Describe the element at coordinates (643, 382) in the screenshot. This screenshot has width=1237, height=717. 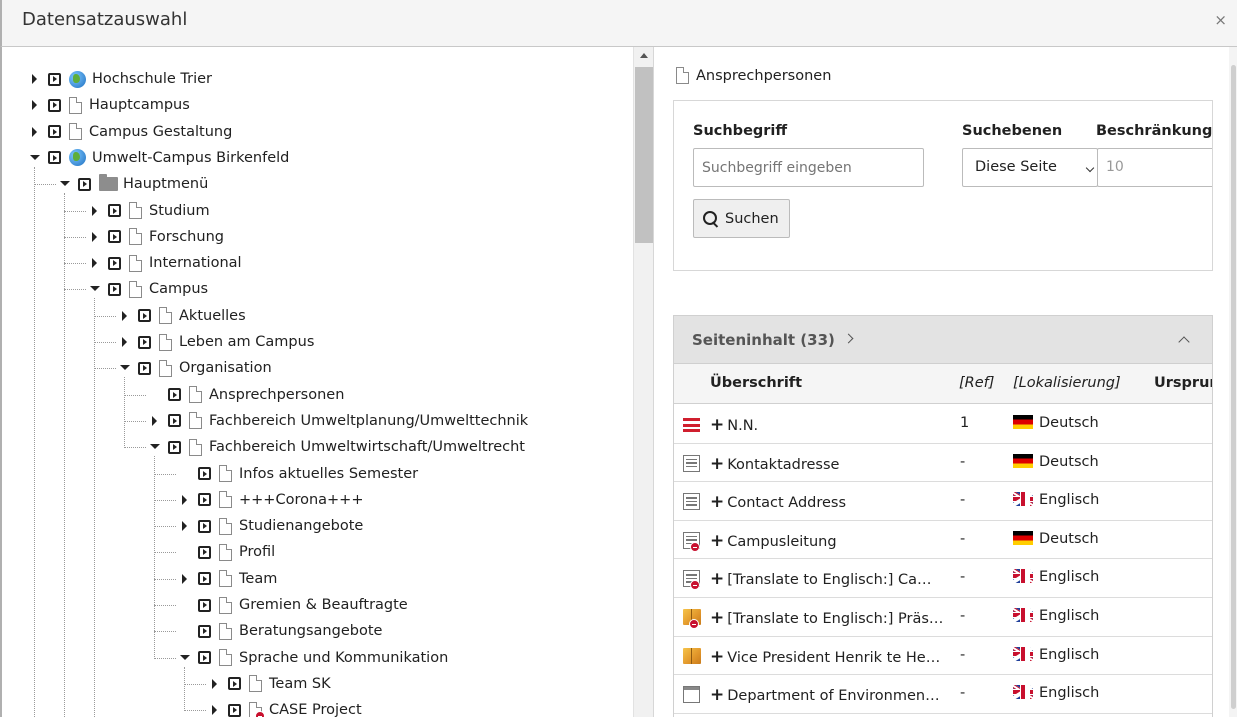
I see `tree-scrollbar` at that location.